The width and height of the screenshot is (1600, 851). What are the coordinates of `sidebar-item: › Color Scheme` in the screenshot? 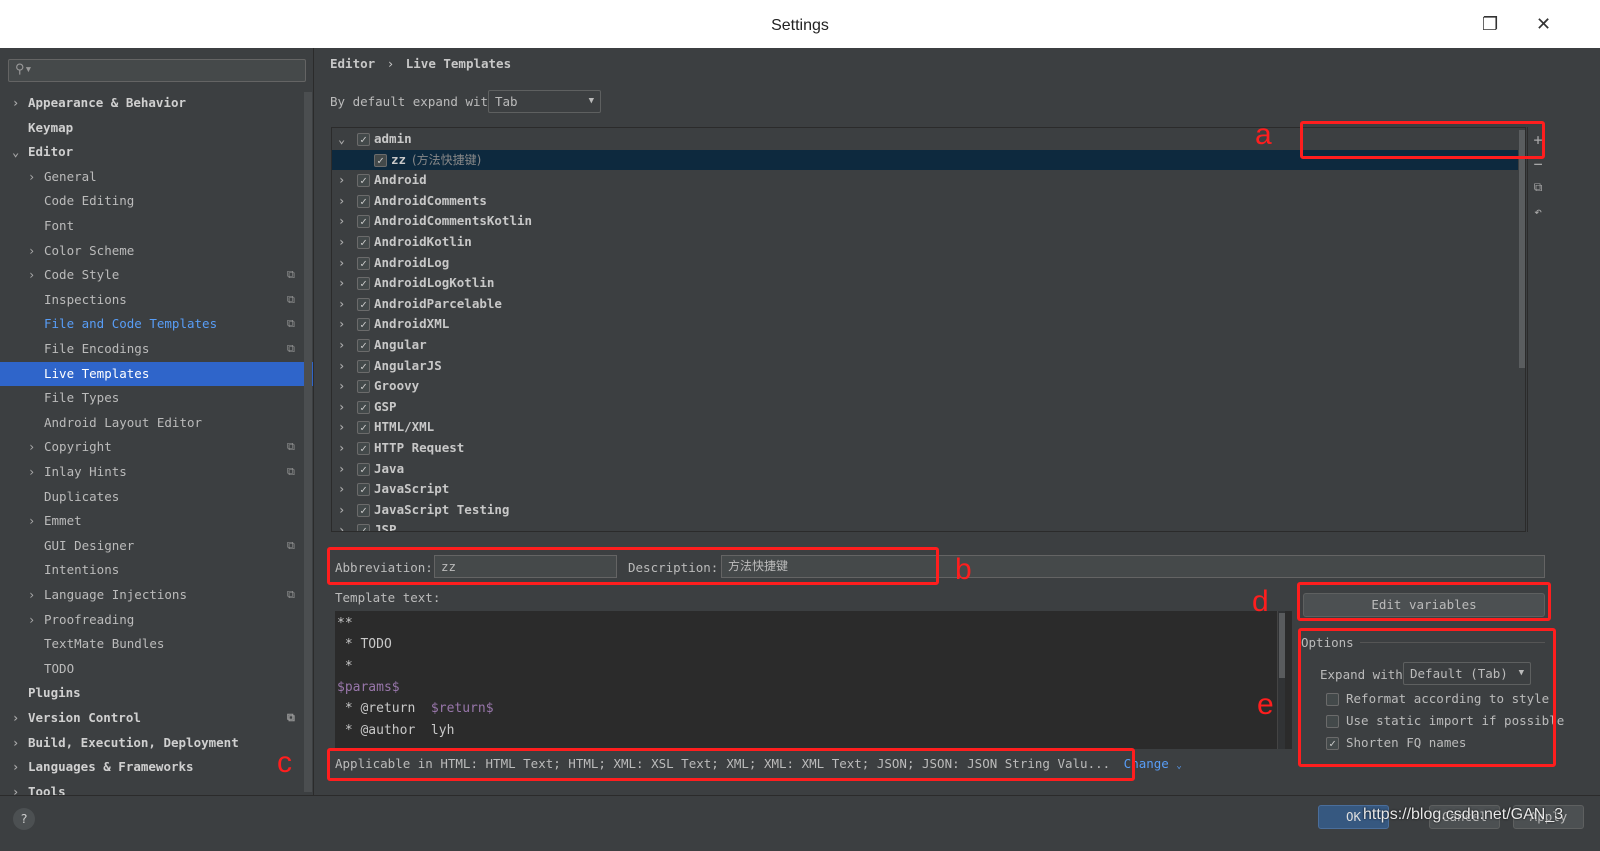 It's located at (152, 251).